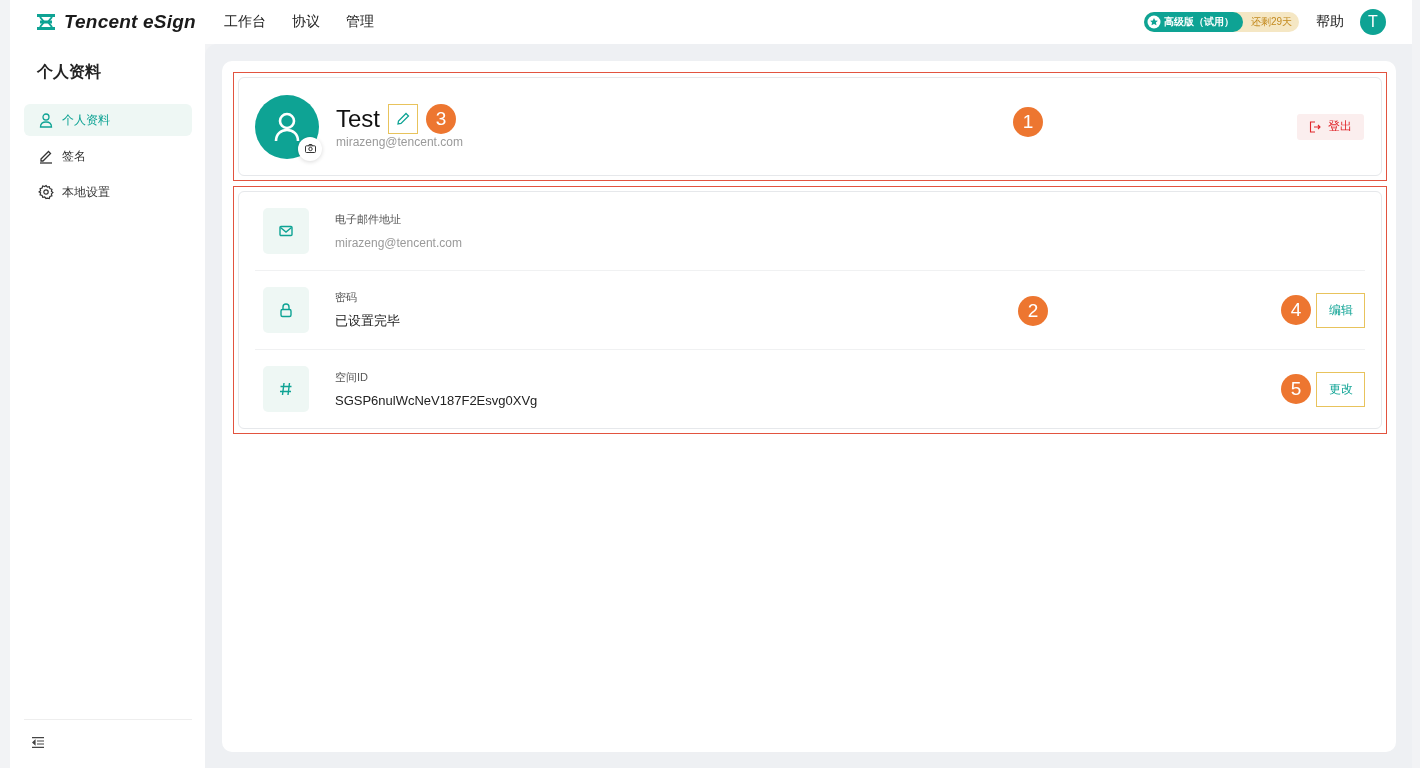 This screenshot has height=768, width=1420. I want to click on camera-icon, so click(310, 148).